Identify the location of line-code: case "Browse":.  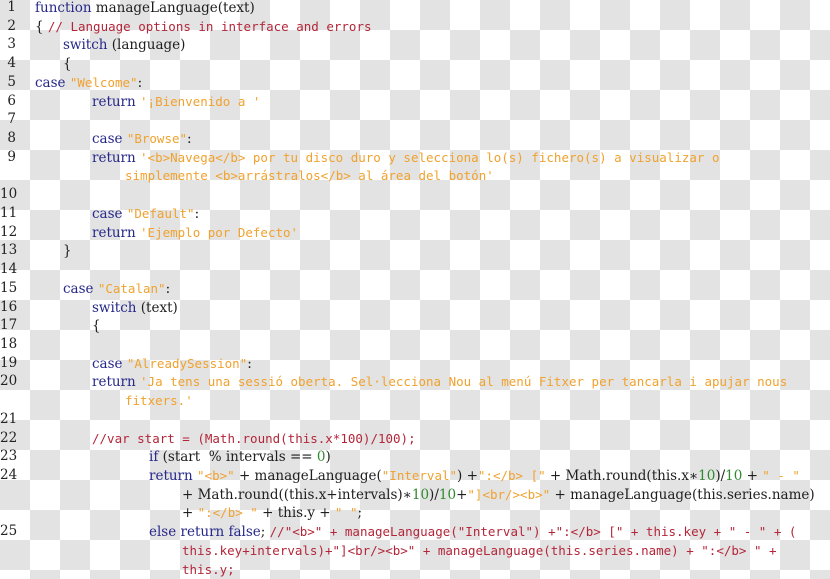
(142, 139).